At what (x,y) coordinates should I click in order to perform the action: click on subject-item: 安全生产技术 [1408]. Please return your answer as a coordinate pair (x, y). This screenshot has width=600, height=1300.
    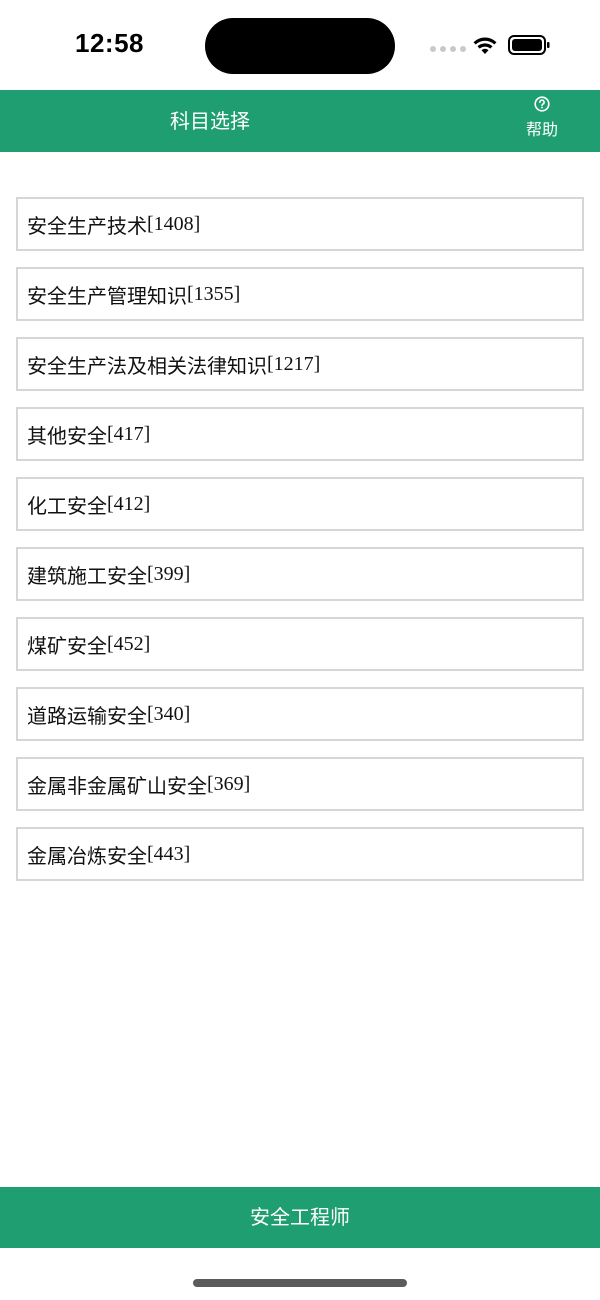
    Looking at the image, I should click on (300, 224).